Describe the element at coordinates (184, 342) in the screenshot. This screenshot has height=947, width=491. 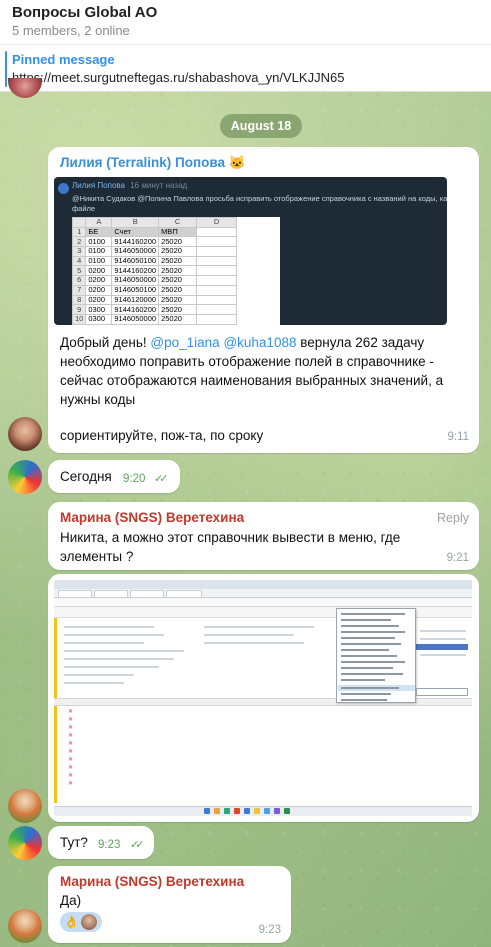
I see `mention-link: @po_1iana` at that location.